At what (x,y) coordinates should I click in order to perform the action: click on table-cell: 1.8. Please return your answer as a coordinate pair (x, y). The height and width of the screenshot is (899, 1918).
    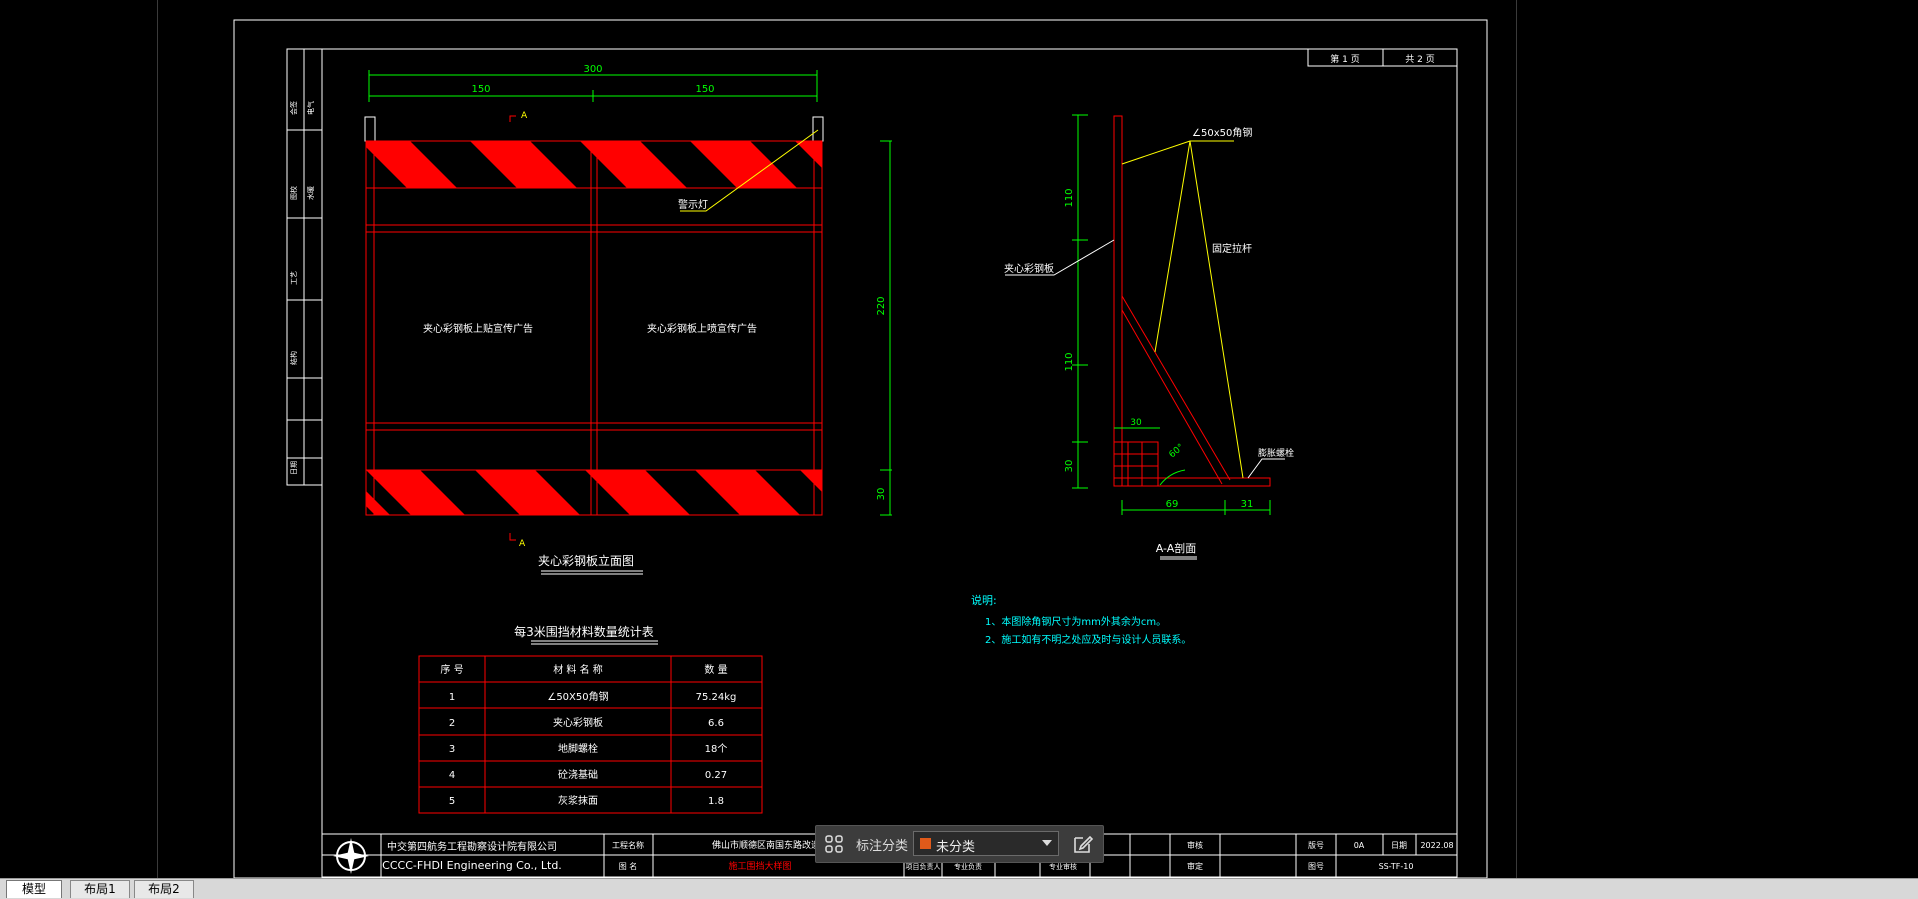
    Looking at the image, I should click on (716, 801).